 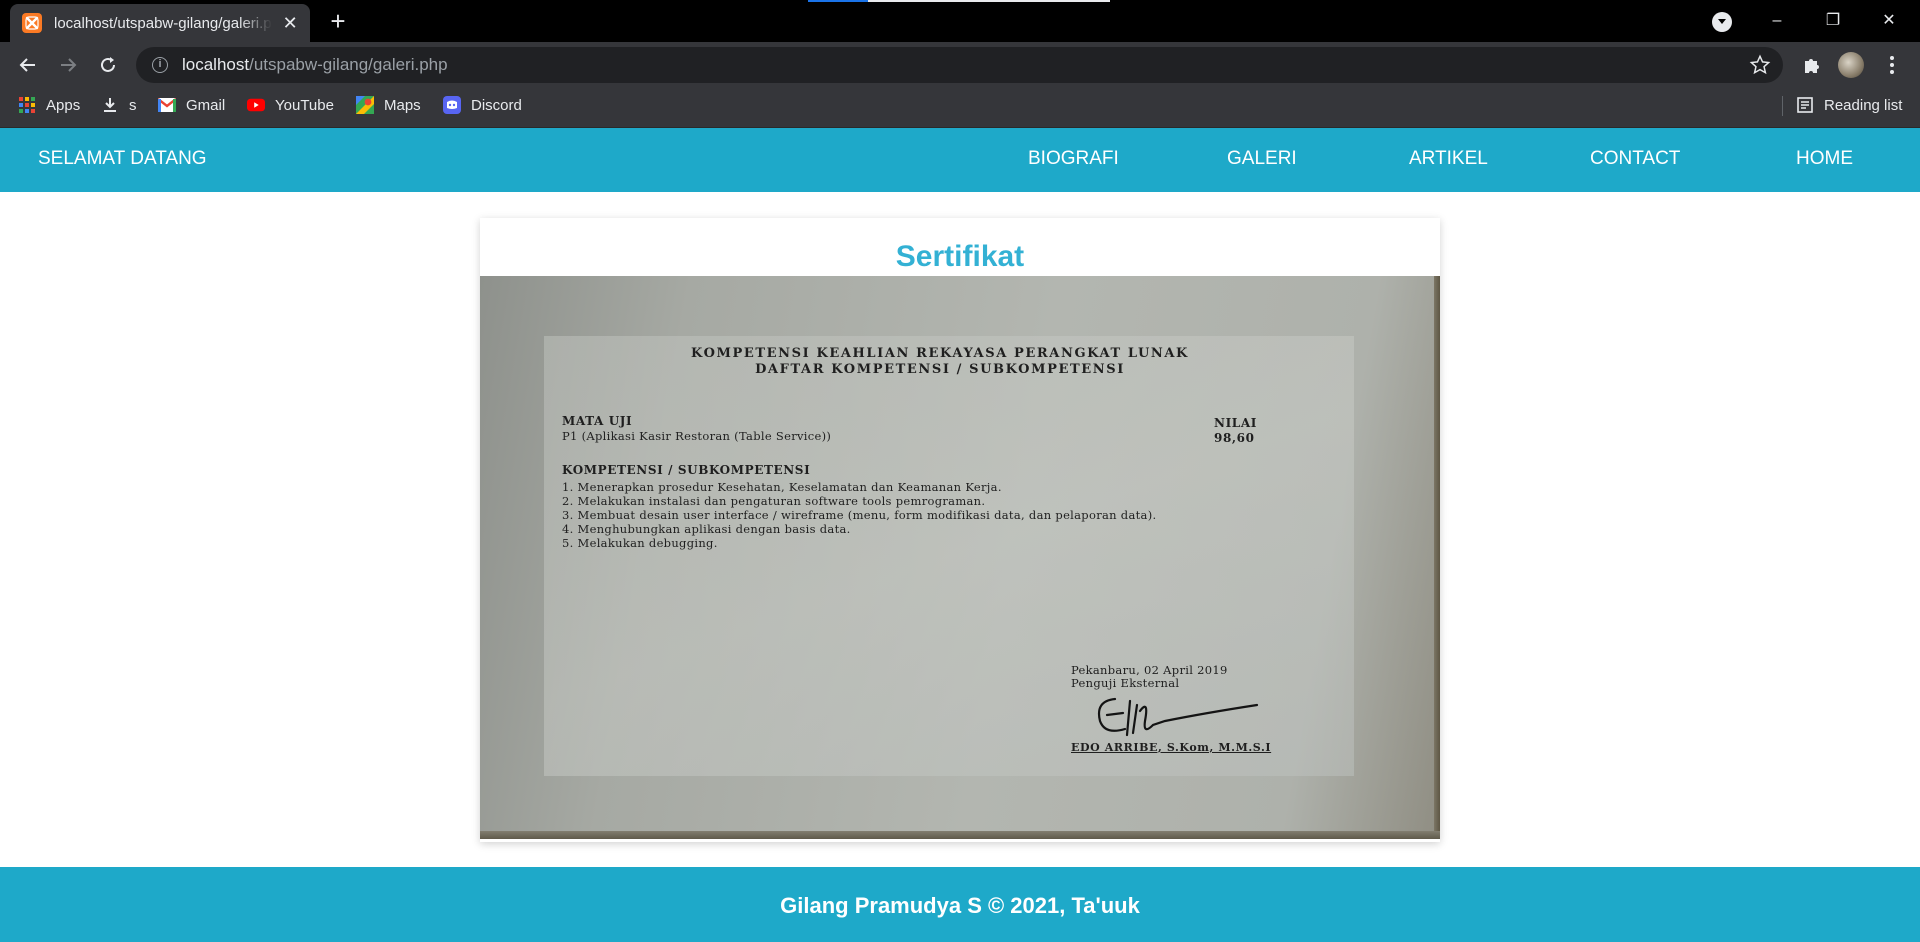 I want to click on tab-search-icon, so click(x=1722, y=22).